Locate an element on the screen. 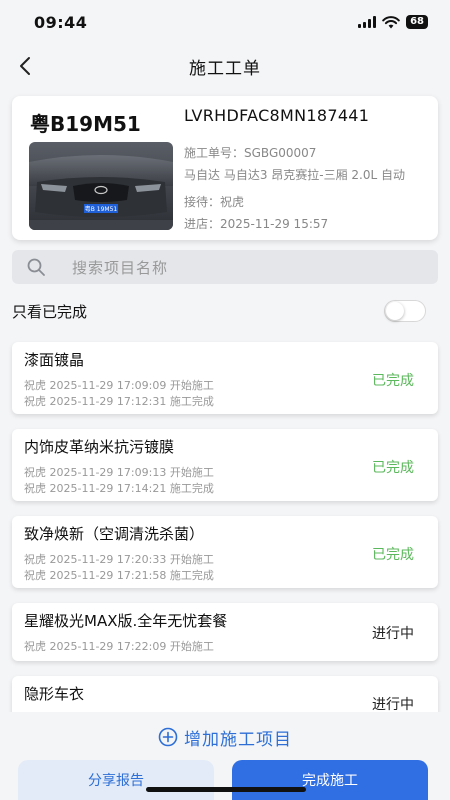  nav-bar: 施工工单 is located at coordinates (225, 66).